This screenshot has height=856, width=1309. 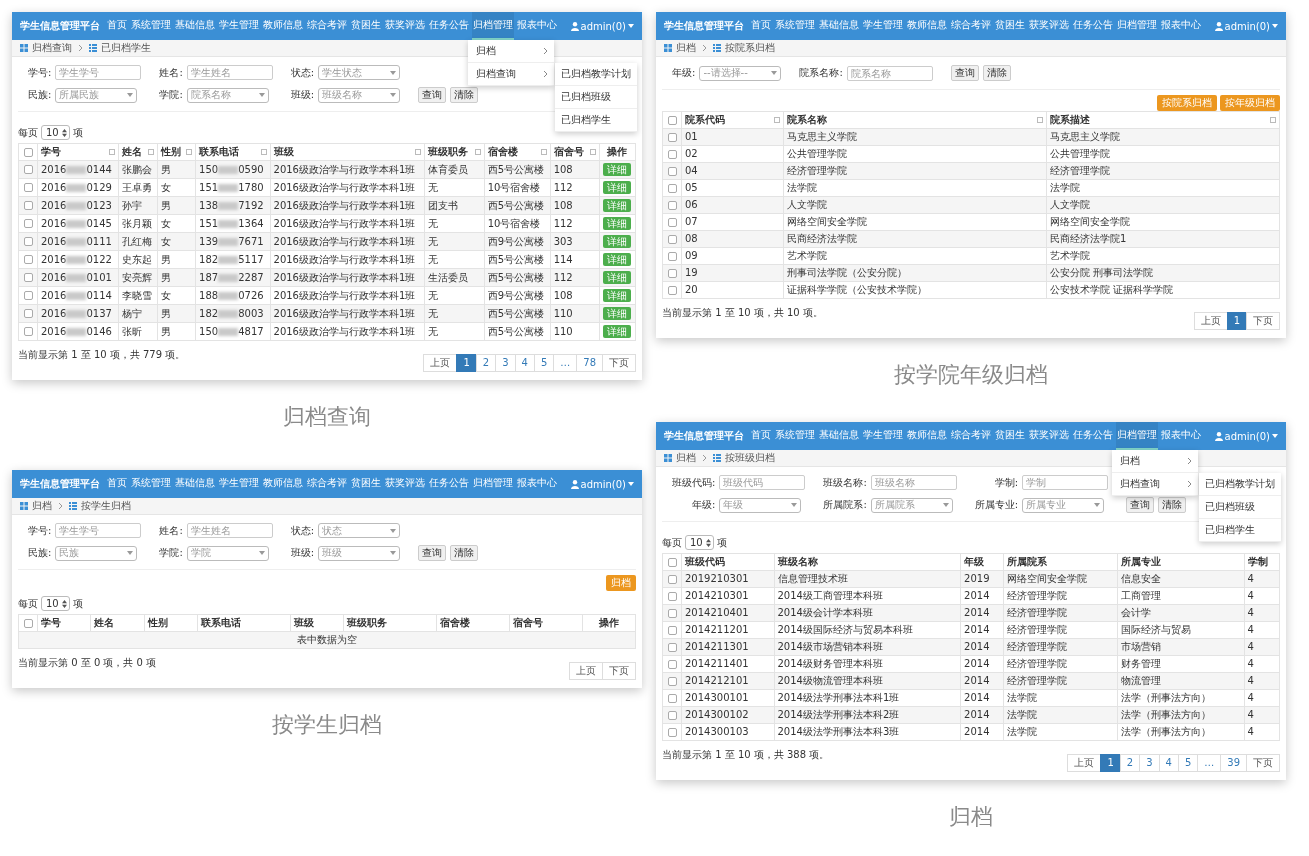 What do you see at coordinates (505, 363) in the screenshot?
I see `page-link: 3` at bounding box center [505, 363].